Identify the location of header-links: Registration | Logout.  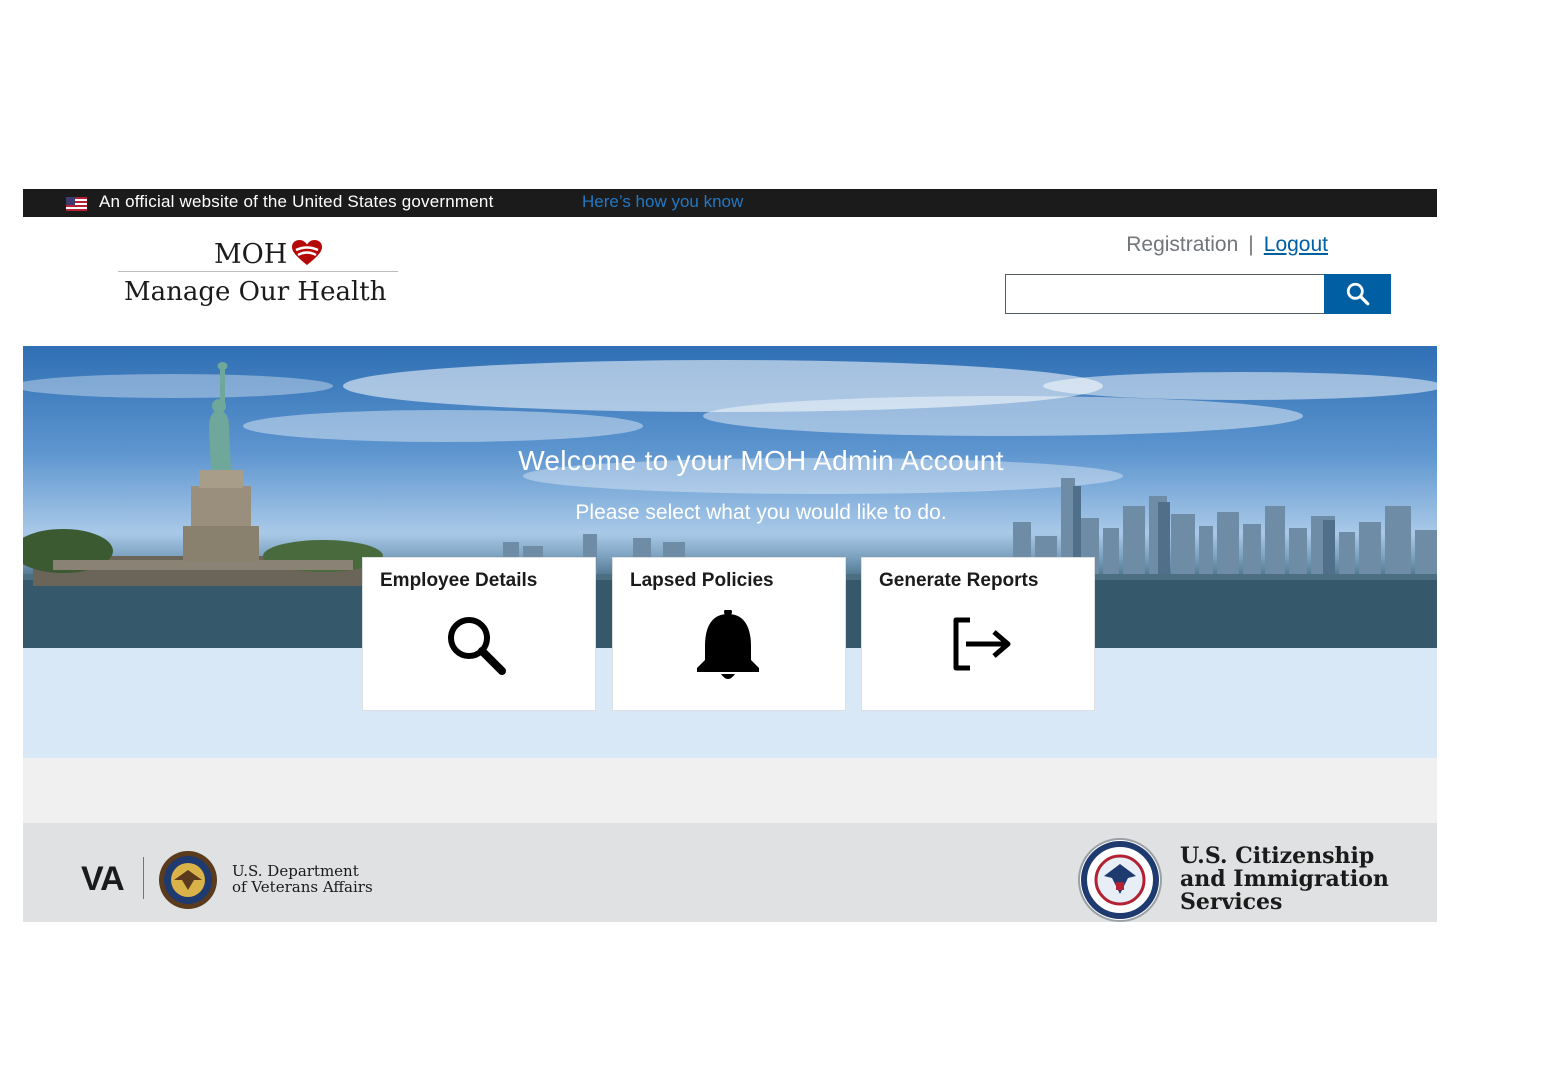
(1227, 245).